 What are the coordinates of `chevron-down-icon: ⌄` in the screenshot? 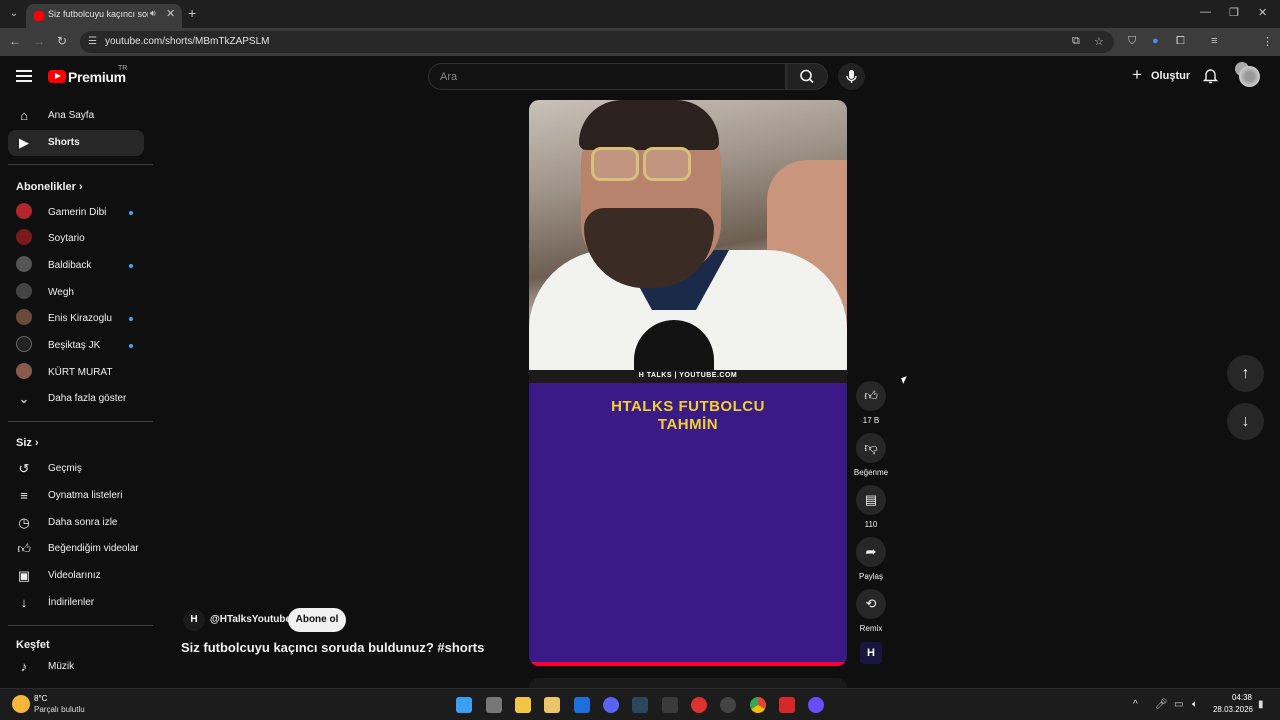 It's located at (24, 398).